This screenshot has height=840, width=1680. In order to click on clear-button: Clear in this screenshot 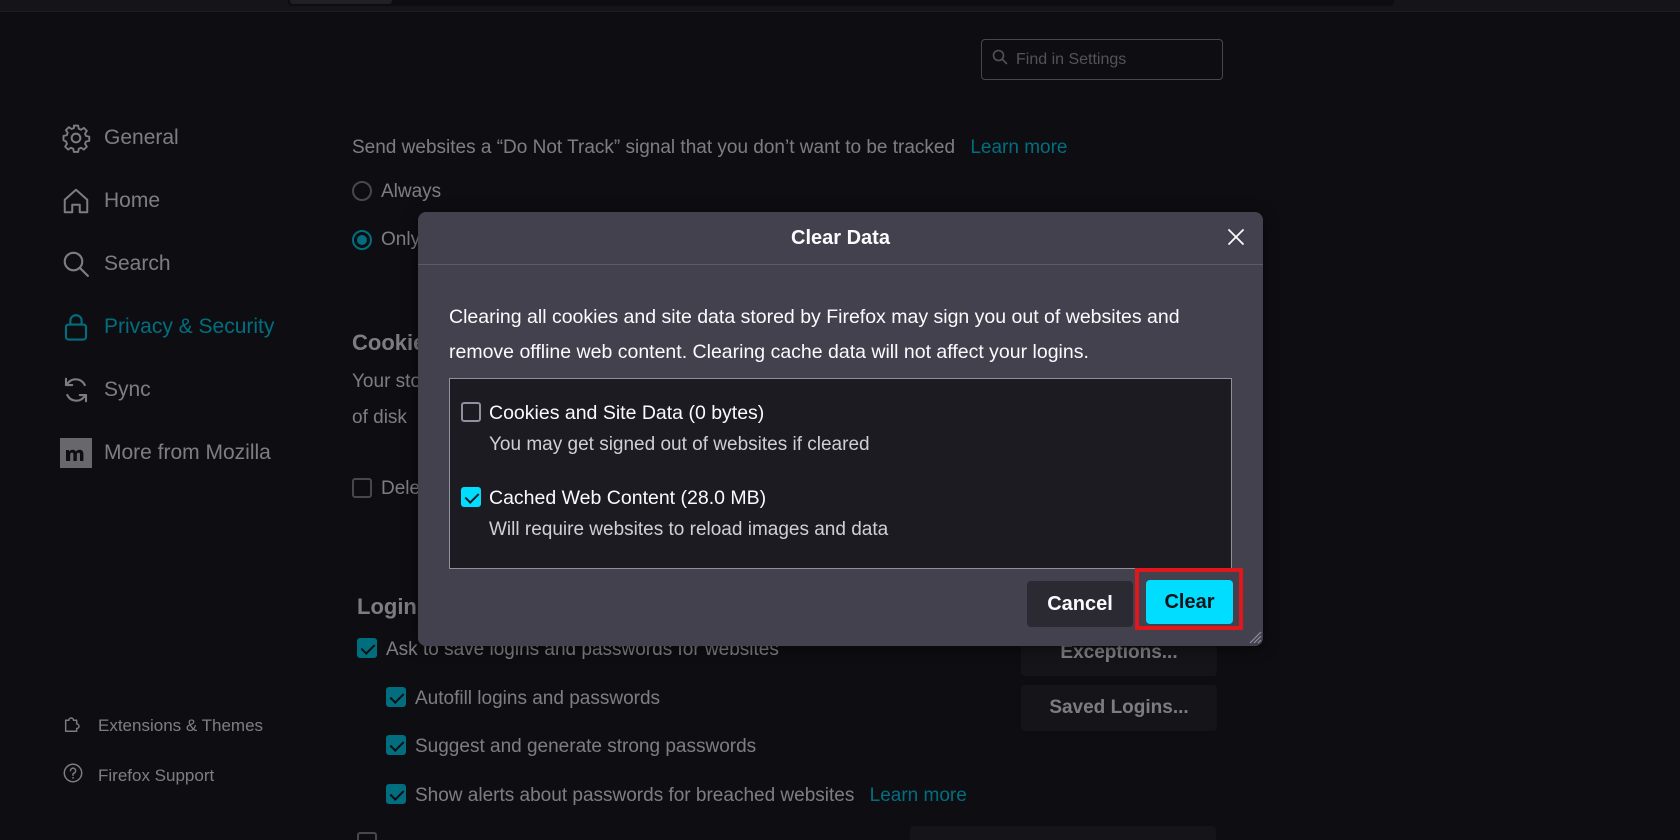, I will do `click(1189, 602)`.